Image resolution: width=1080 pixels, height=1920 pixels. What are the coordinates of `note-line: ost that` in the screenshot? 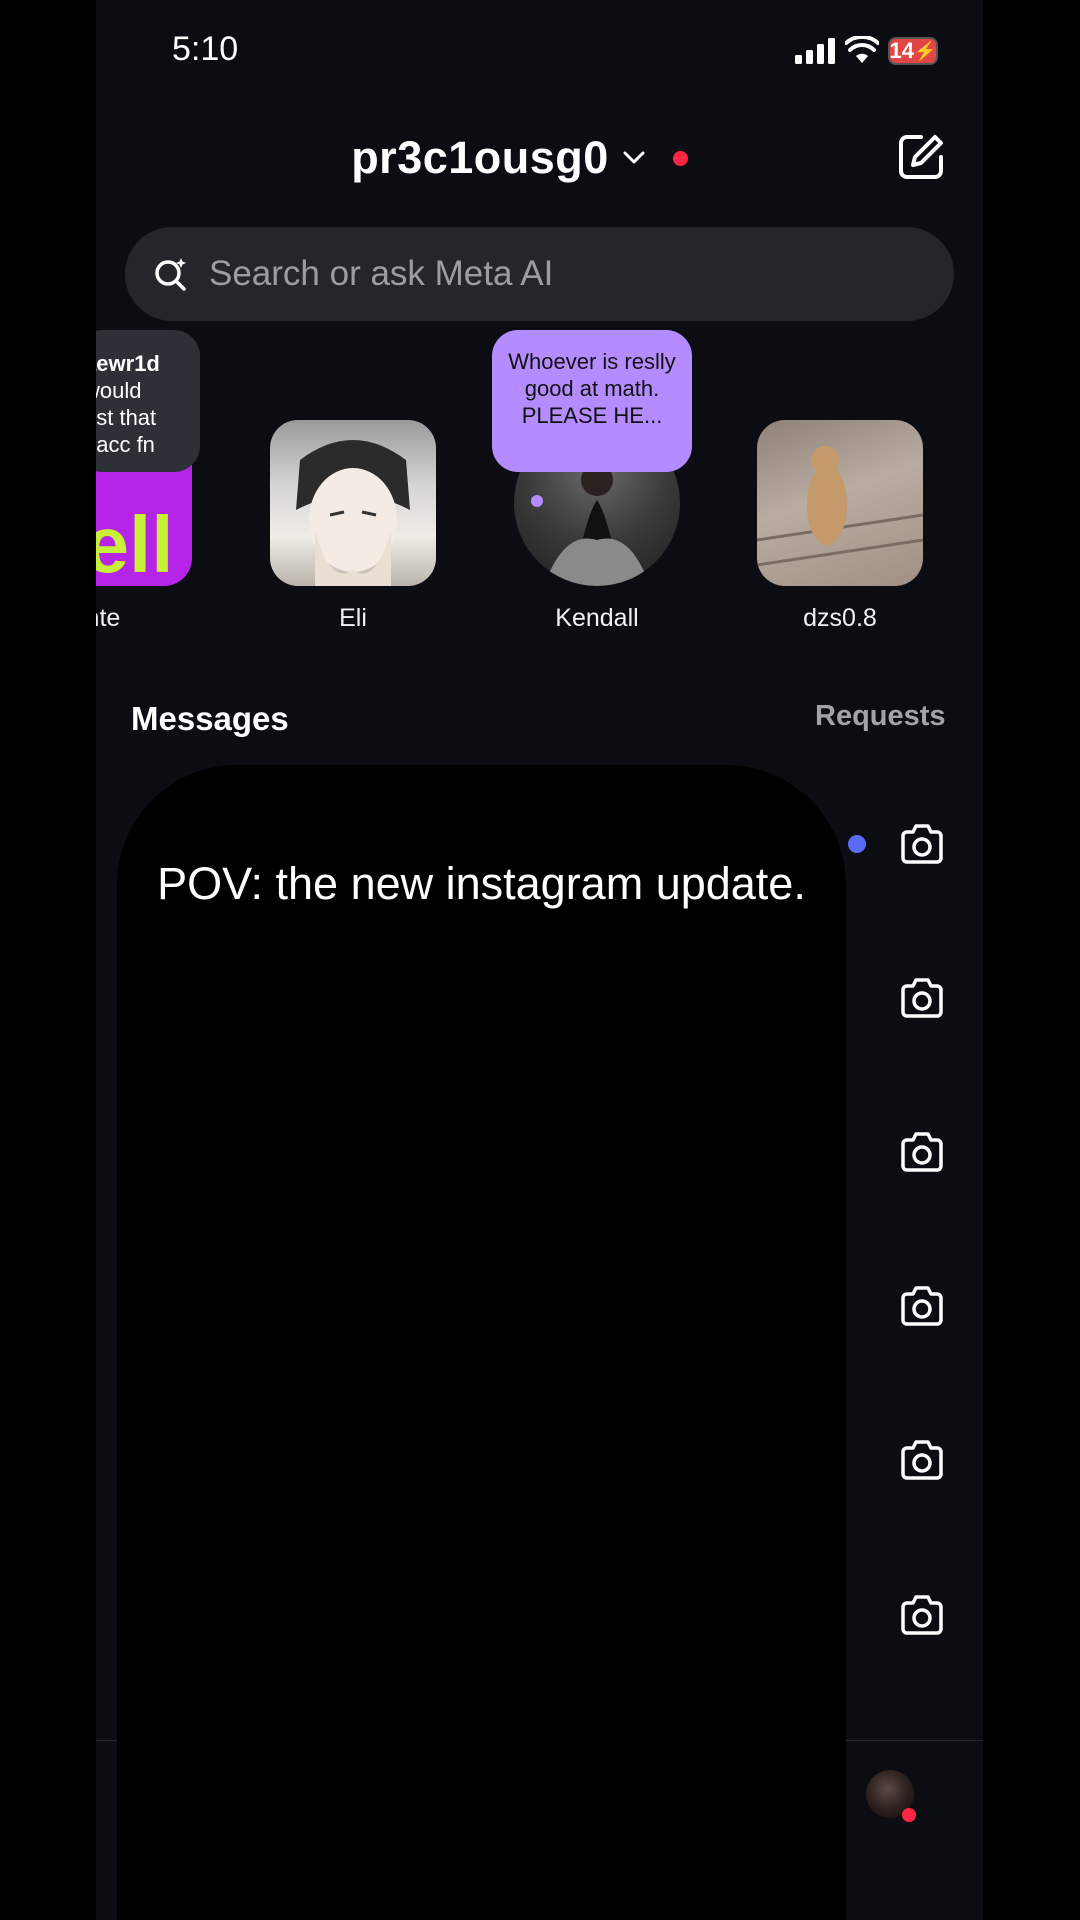 It's located at (126, 417).